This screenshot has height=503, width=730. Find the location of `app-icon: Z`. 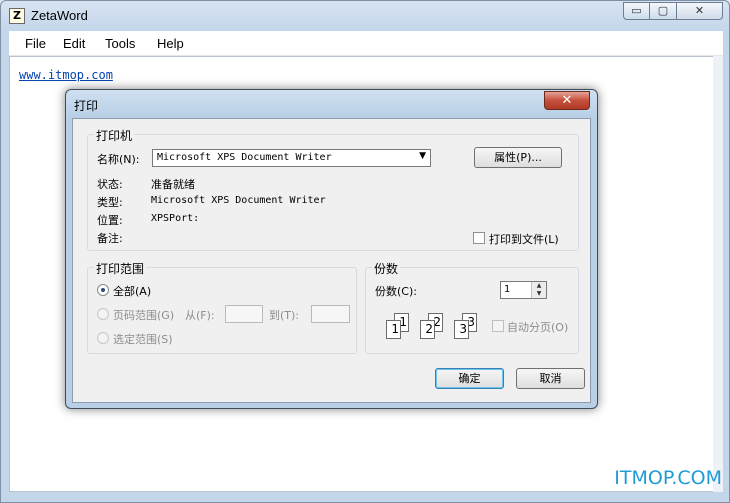

app-icon: Z is located at coordinates (17, 16).